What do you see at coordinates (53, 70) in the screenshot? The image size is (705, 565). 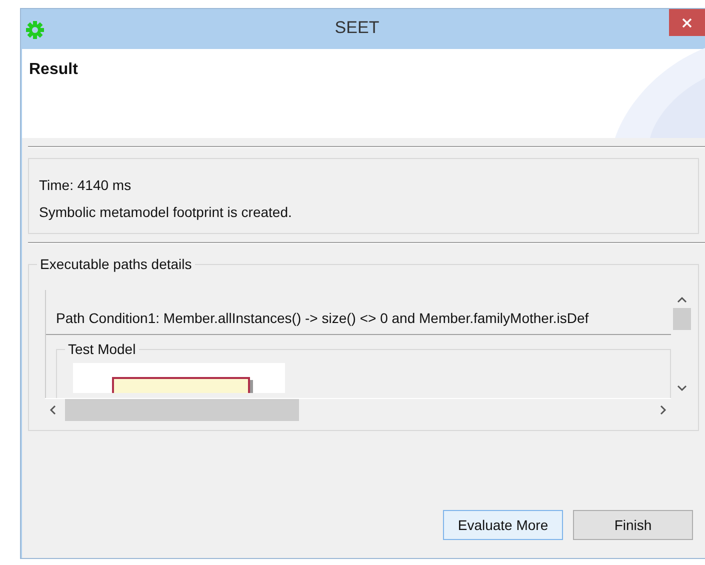 I see `page-title: Result` at bounding box center [53, 70].